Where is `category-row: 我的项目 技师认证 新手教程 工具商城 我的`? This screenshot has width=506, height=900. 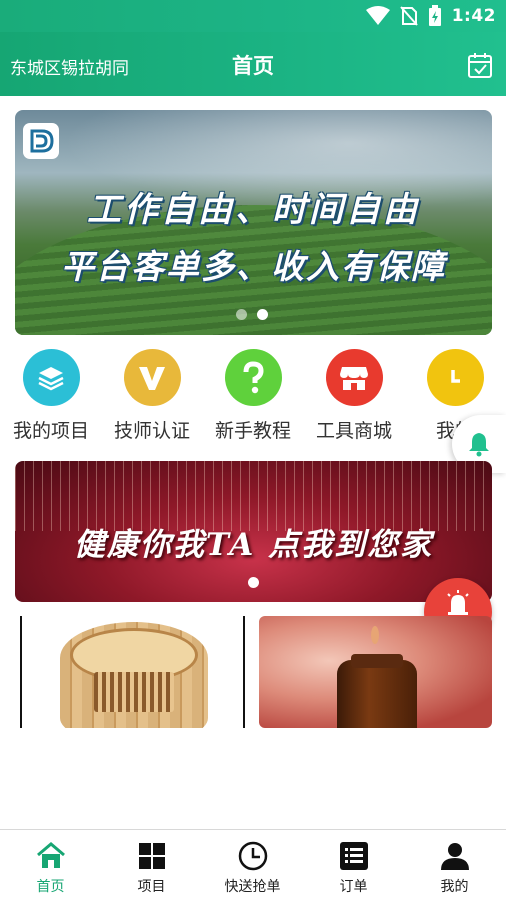 category-row: 我的项目 技师认证 新手教程 工具商城 我的 is located at coordinates (253, 395).